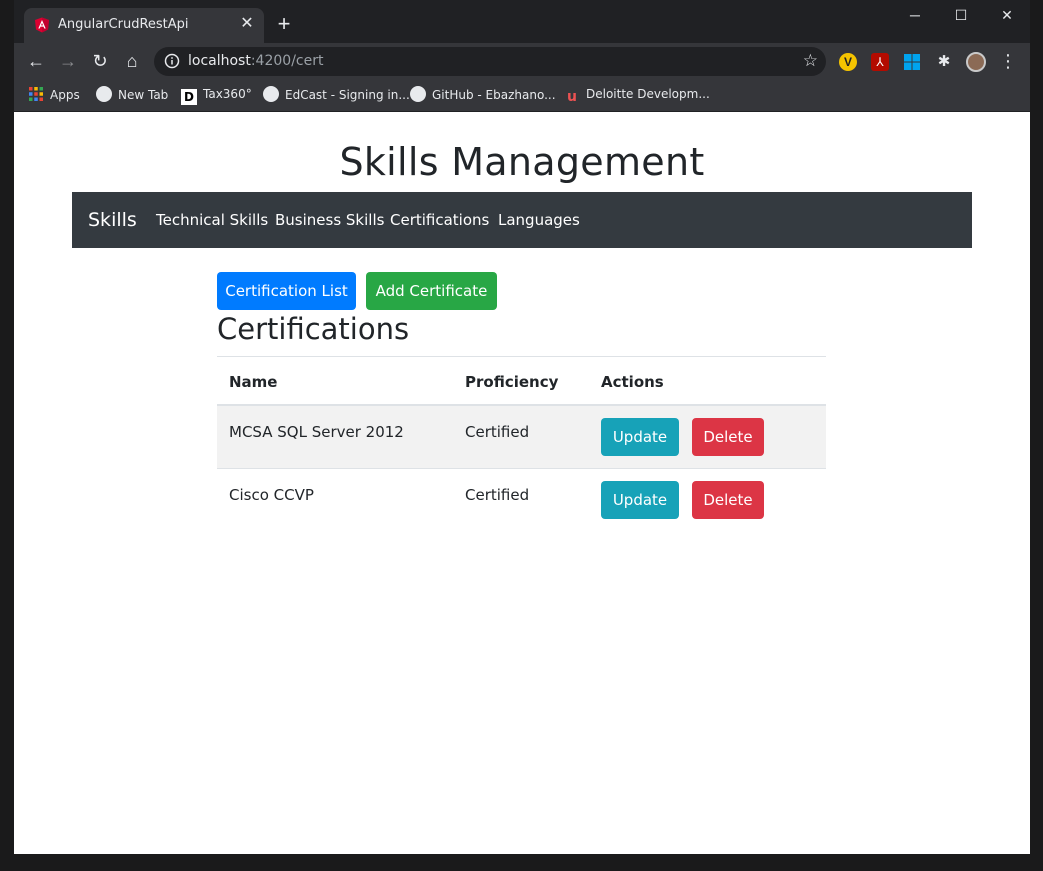 This screenshot has width=1043, height=871. What do you see at coordinates (810, 61) in the screenshot?
I see `bookmark-star-icon: ☆` at bounding box center [810, 61].